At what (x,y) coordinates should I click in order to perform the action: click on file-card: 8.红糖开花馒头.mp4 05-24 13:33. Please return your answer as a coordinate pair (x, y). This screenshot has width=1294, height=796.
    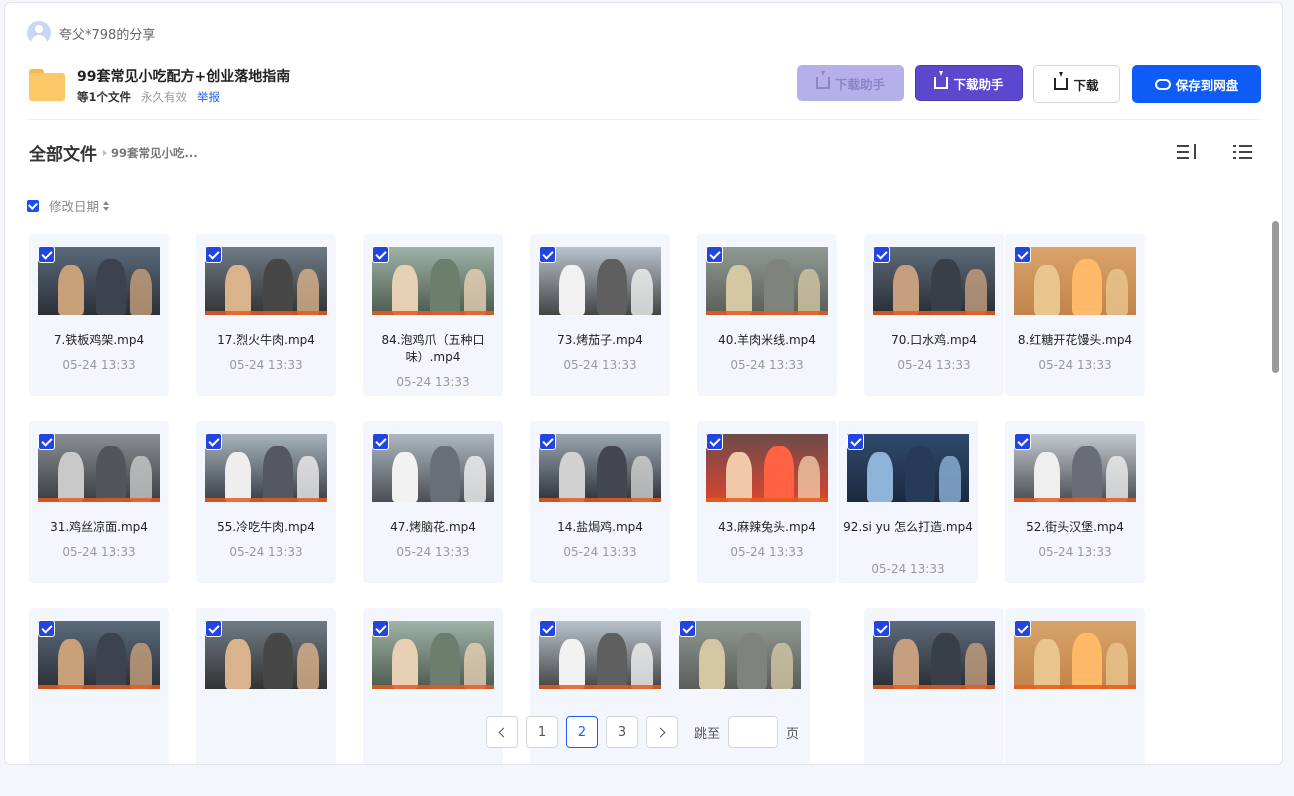
    Looking at the image, I should click on (1075, 315).